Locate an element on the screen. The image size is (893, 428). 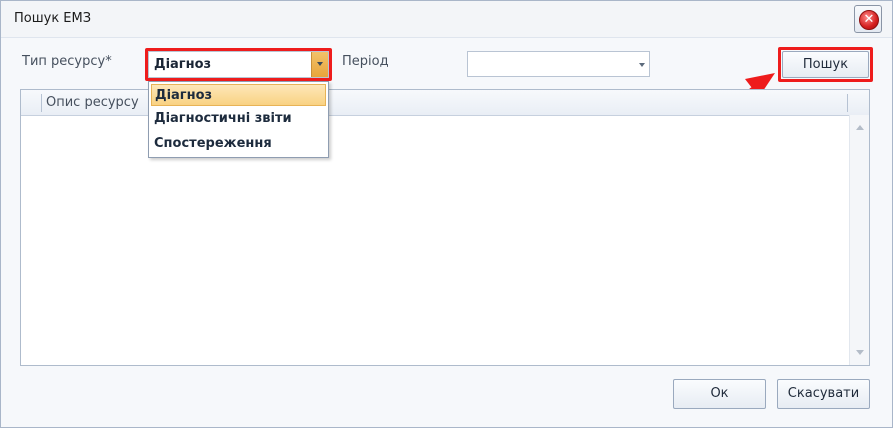
dialog-title: Пошук ЕМЗ is located at coordinates (53, 18).